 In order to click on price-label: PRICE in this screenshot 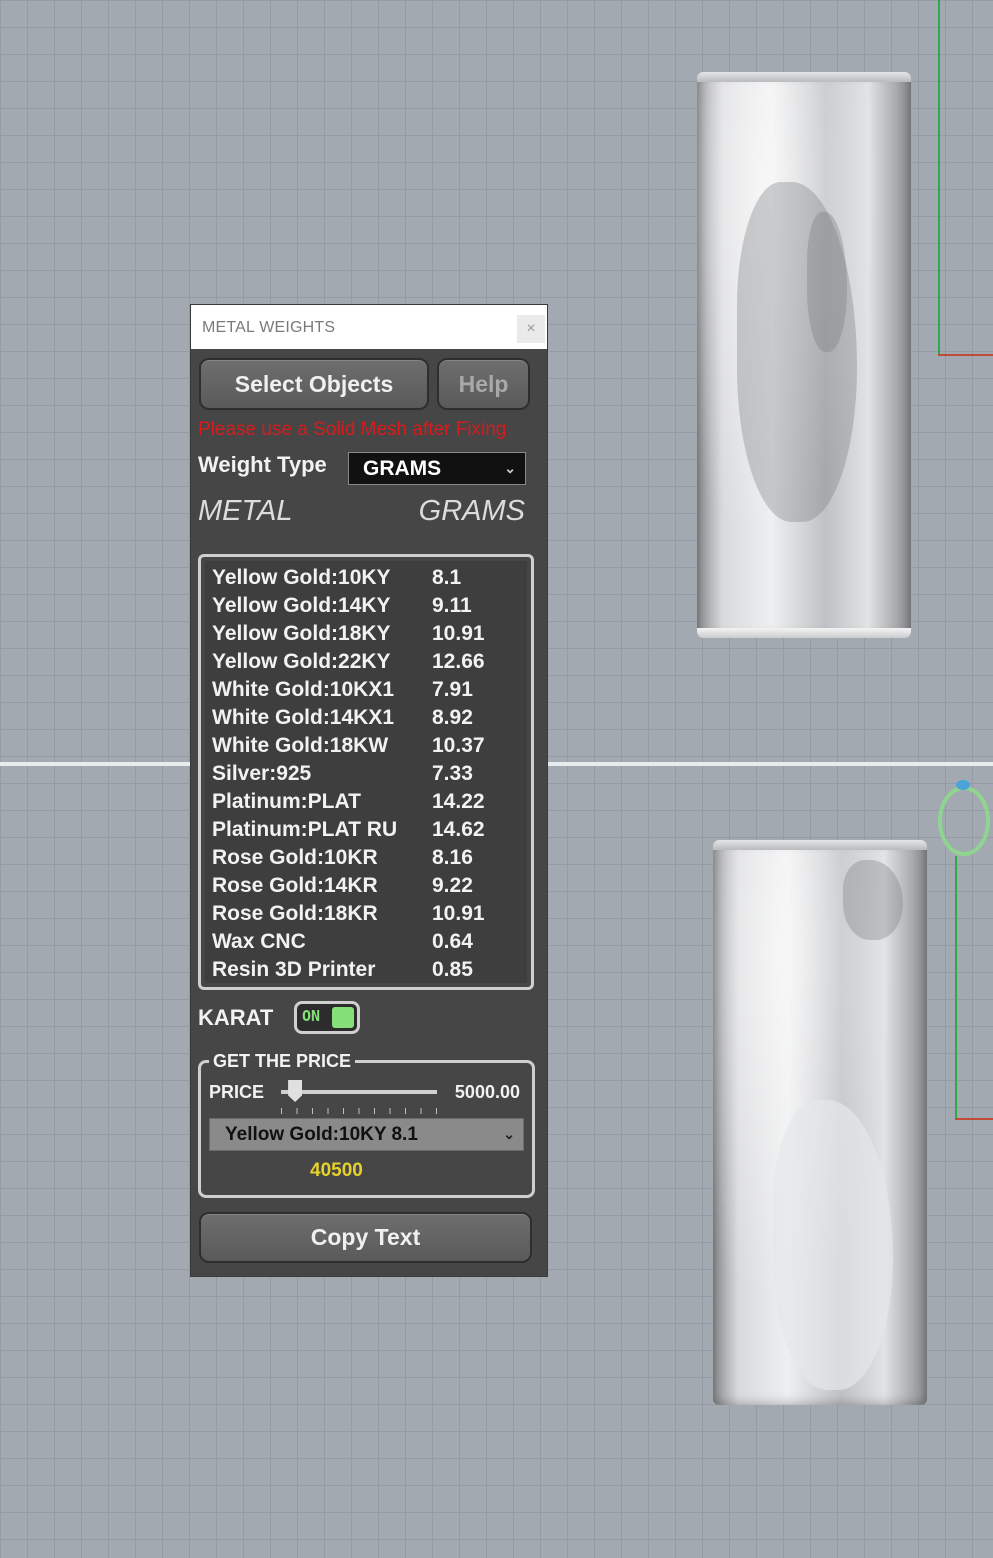, I will do `click(237, 1092)`.